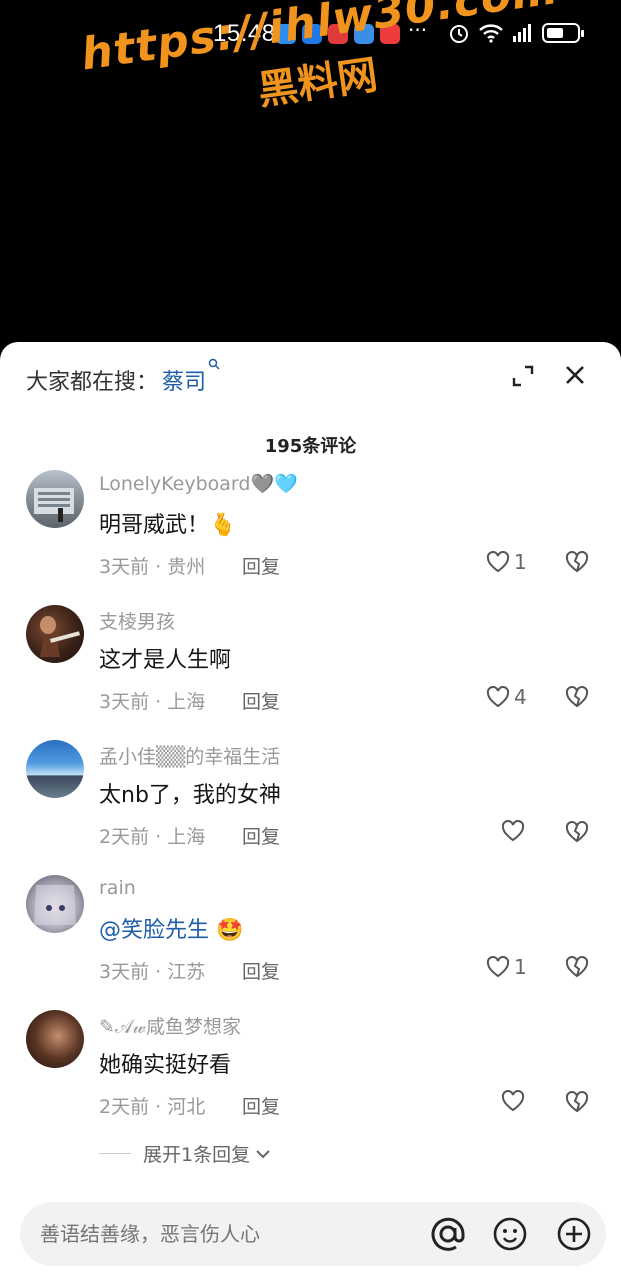  I want to click on comment-author: 孟小佳▒▒的幸福生活, so click(189, 755).